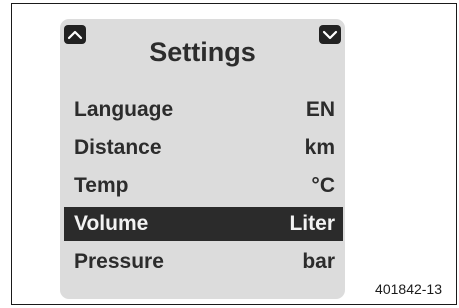  Describe the element at coordinates (320, 109) in the screenshot. I see `setting-value: EN` at that location.